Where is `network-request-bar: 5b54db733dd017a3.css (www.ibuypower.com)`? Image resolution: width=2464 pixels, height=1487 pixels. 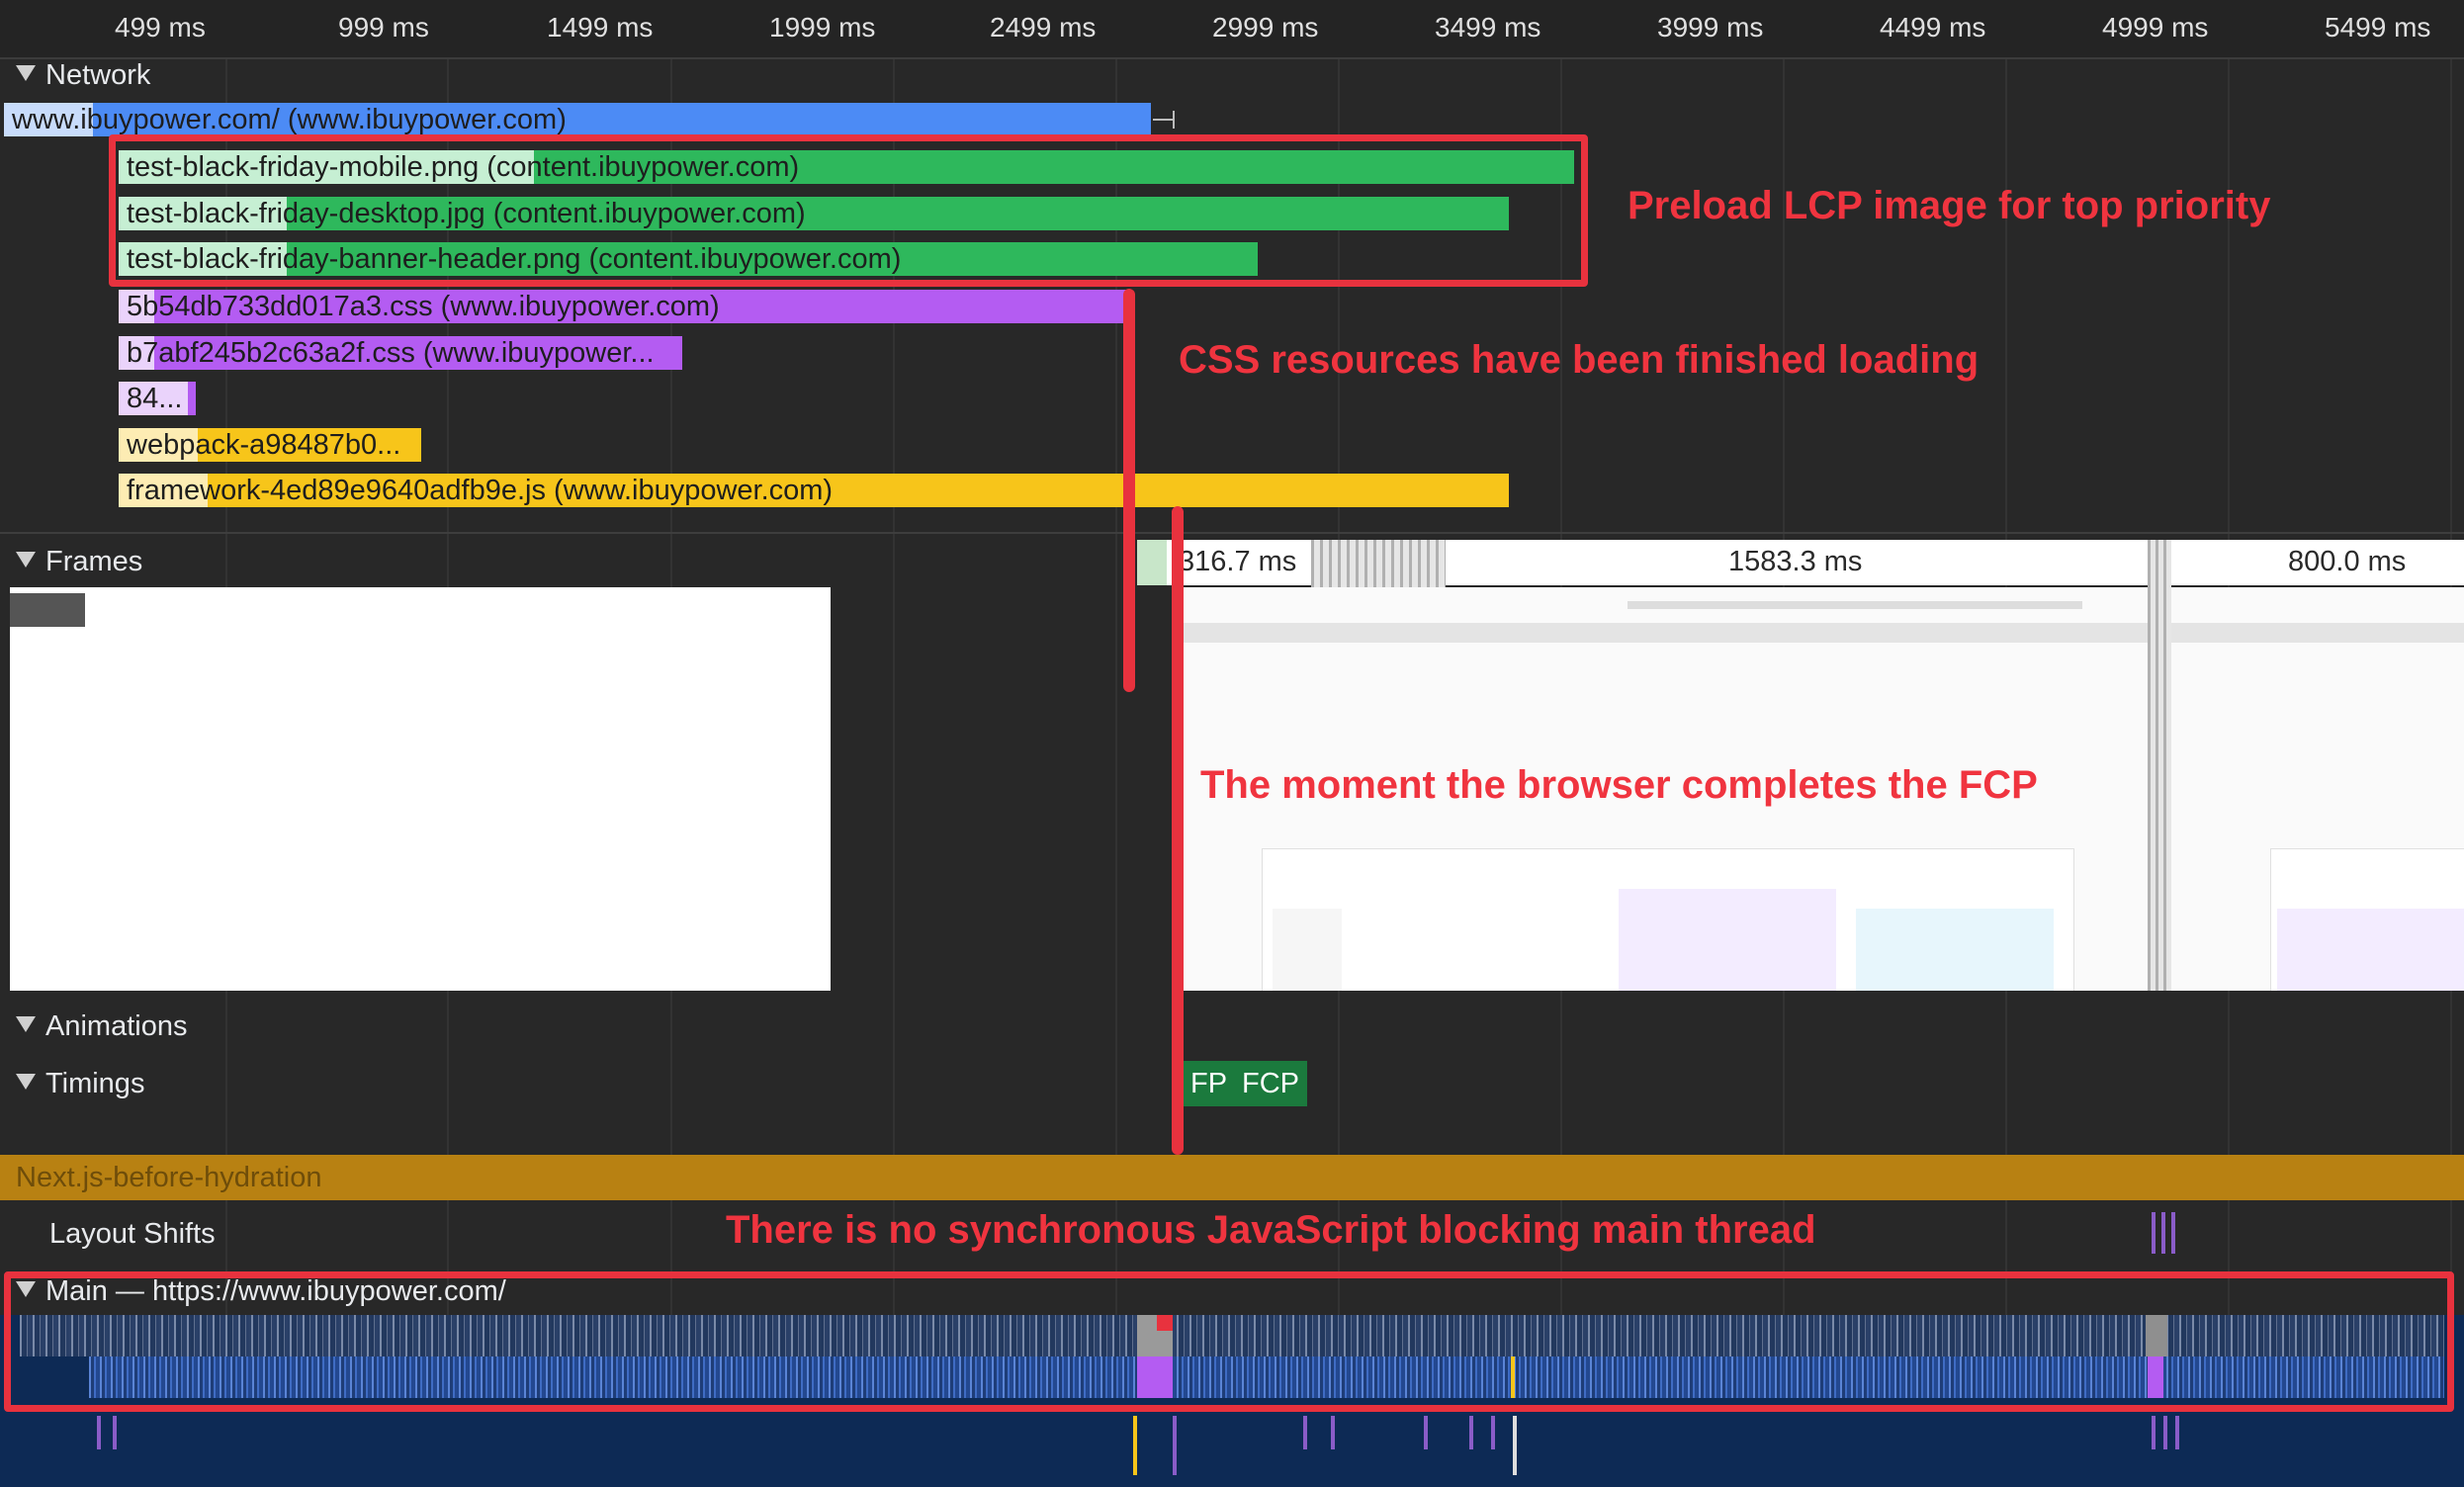 network-request-bar: 5b54db733dd017a3.css (www.ibuypower.com) is located at coordinates (624, 307).